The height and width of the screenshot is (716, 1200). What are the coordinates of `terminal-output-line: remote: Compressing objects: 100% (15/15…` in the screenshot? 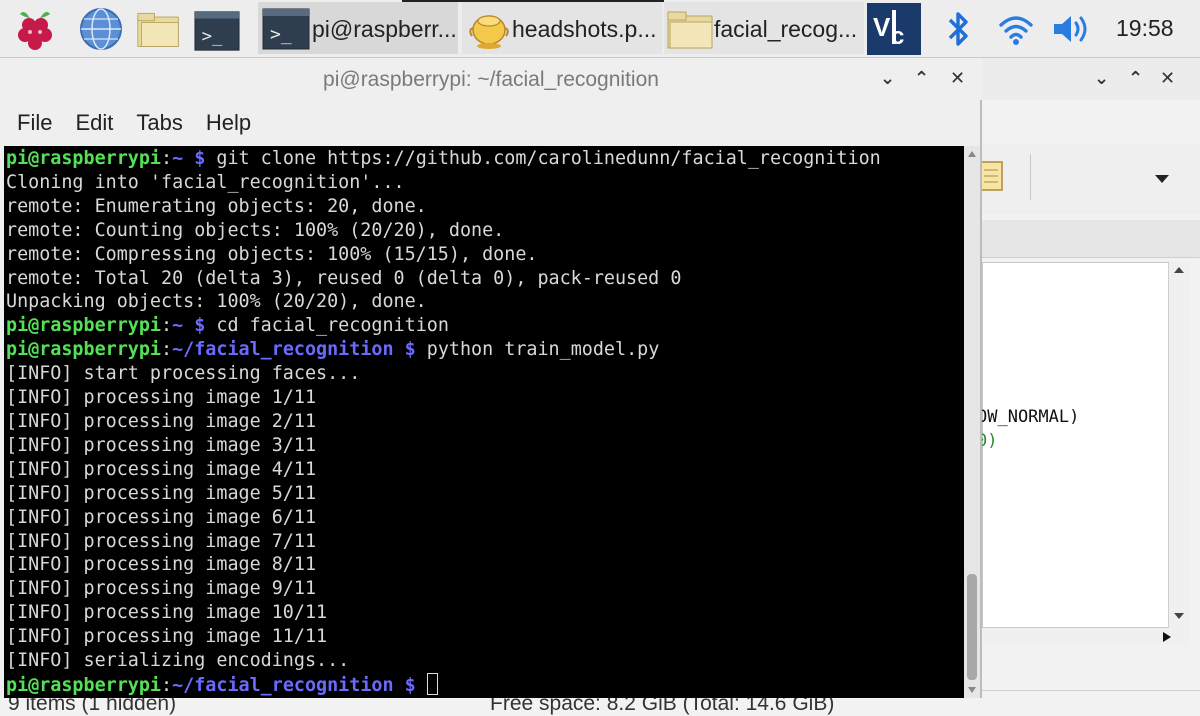 It's located at (443, 255).